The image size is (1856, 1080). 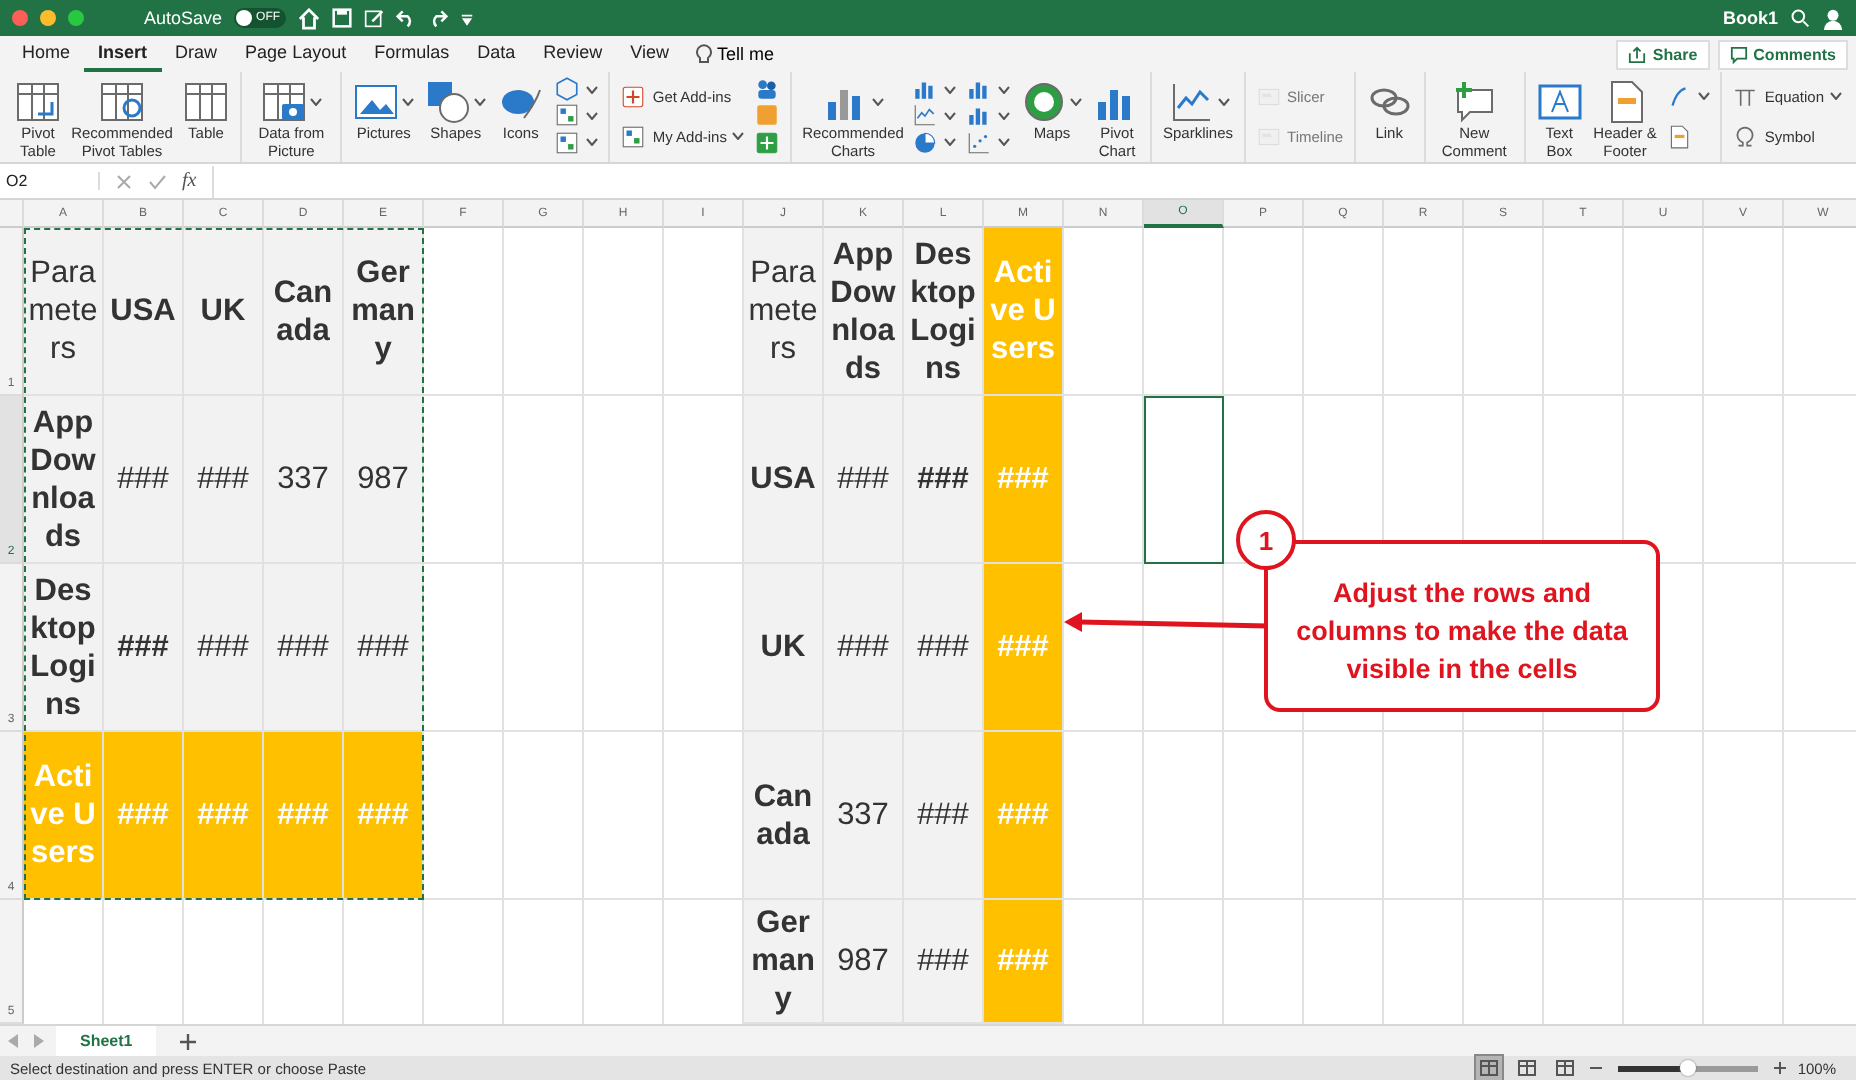 What do you see at coordinates (1745, 136) in the screenshot?
I see `symbol-icon` at bounding box center [1745, 136].